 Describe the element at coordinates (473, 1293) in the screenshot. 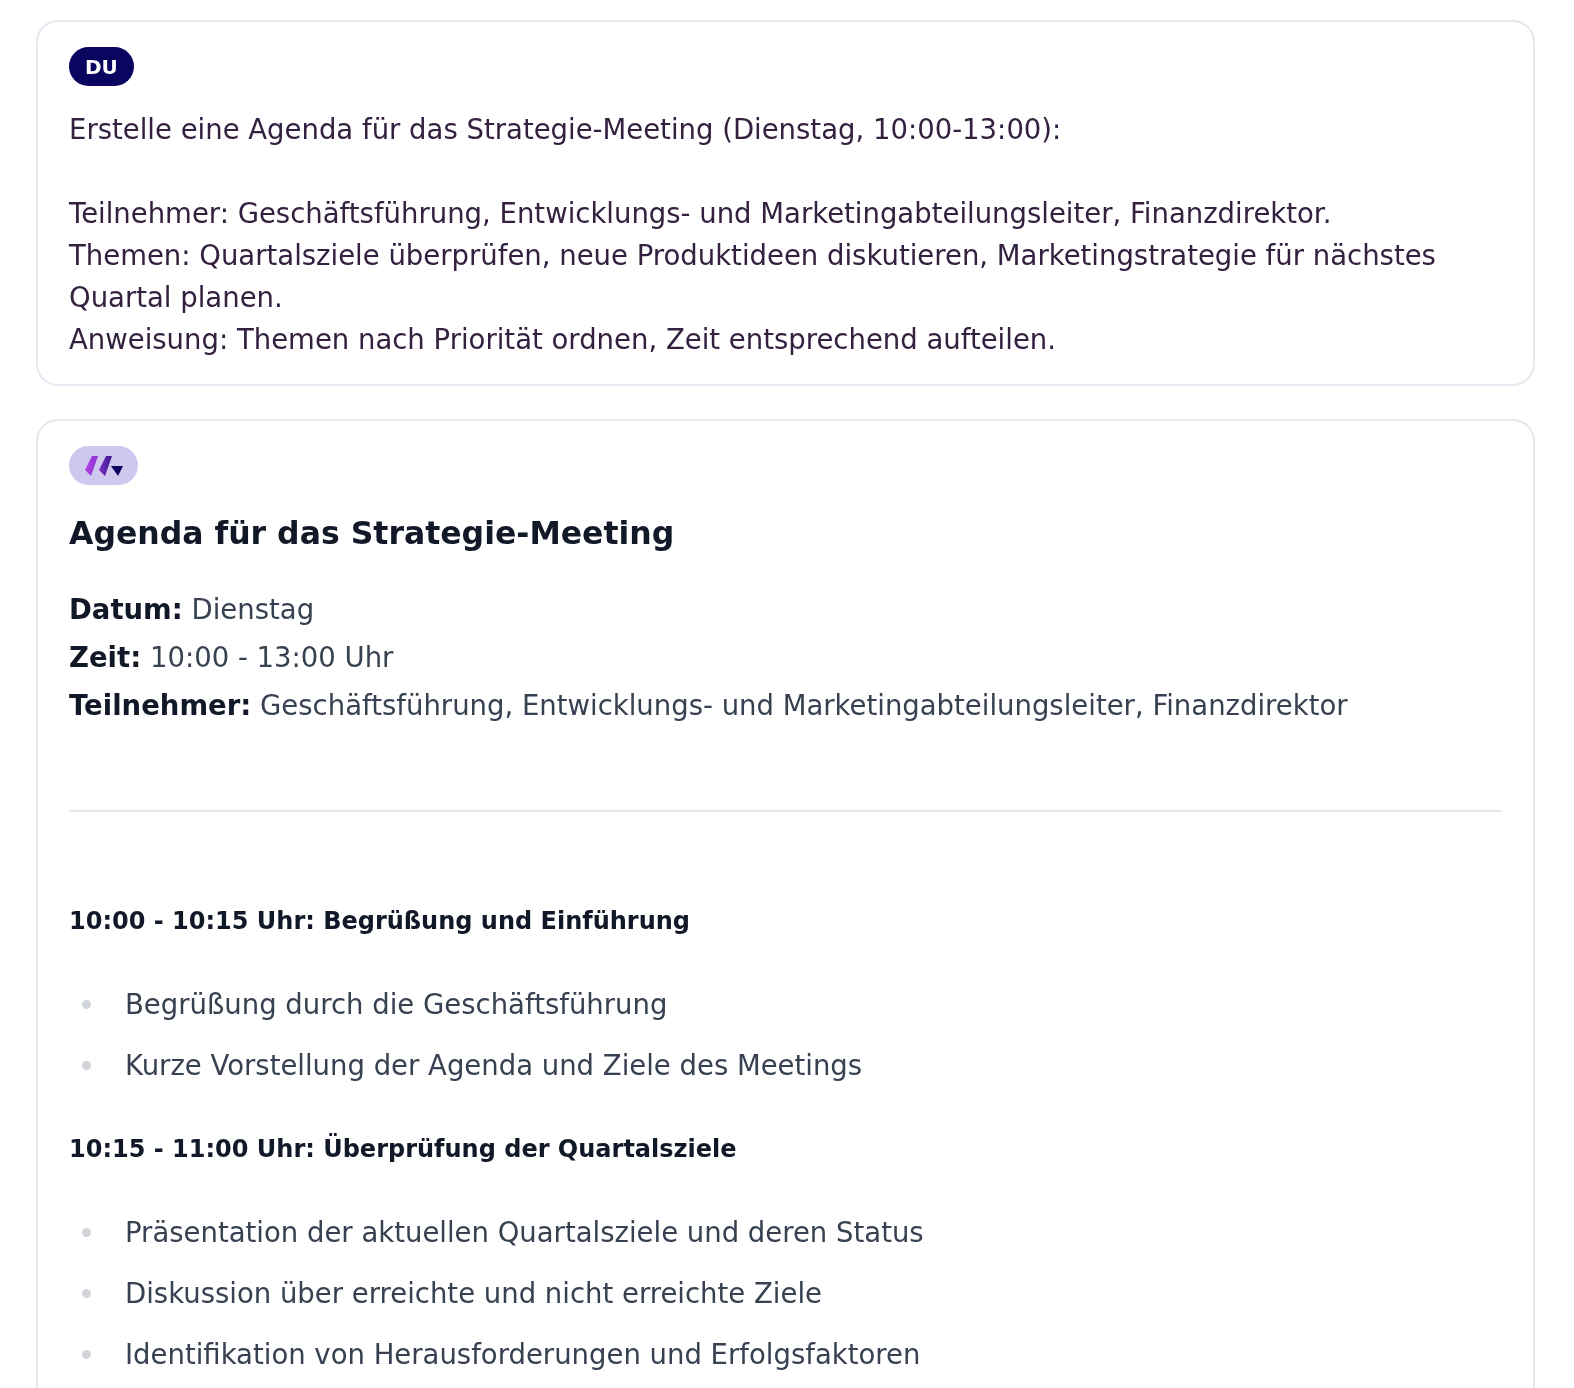

I see `agenda-item: Diskussion über erreichte und nicht erreichte Ziele` at that location.